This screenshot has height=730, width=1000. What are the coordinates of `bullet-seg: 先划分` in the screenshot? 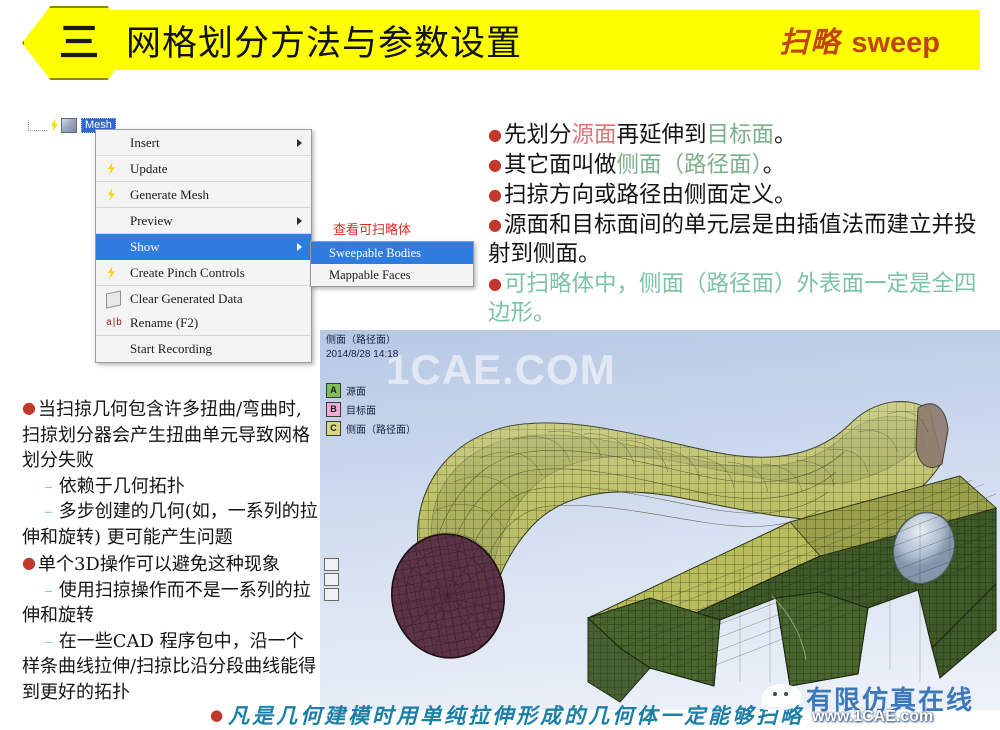 It's located at (537, 135).